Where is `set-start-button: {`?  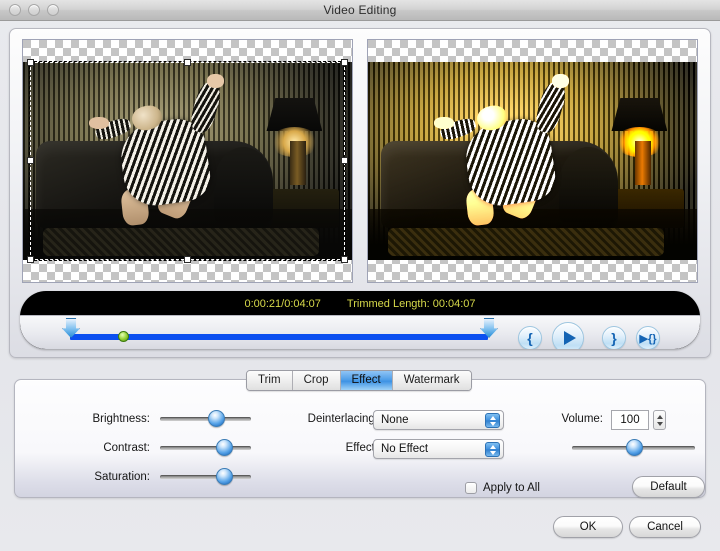 set-start-button: { is located at coordinates (530, 337).